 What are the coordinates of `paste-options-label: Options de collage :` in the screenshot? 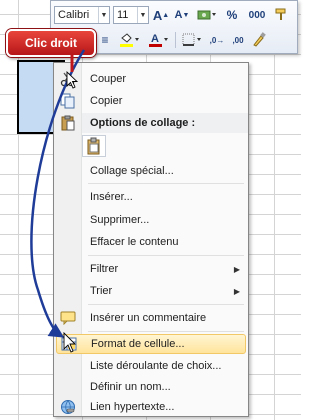 It's located at (143, 123).